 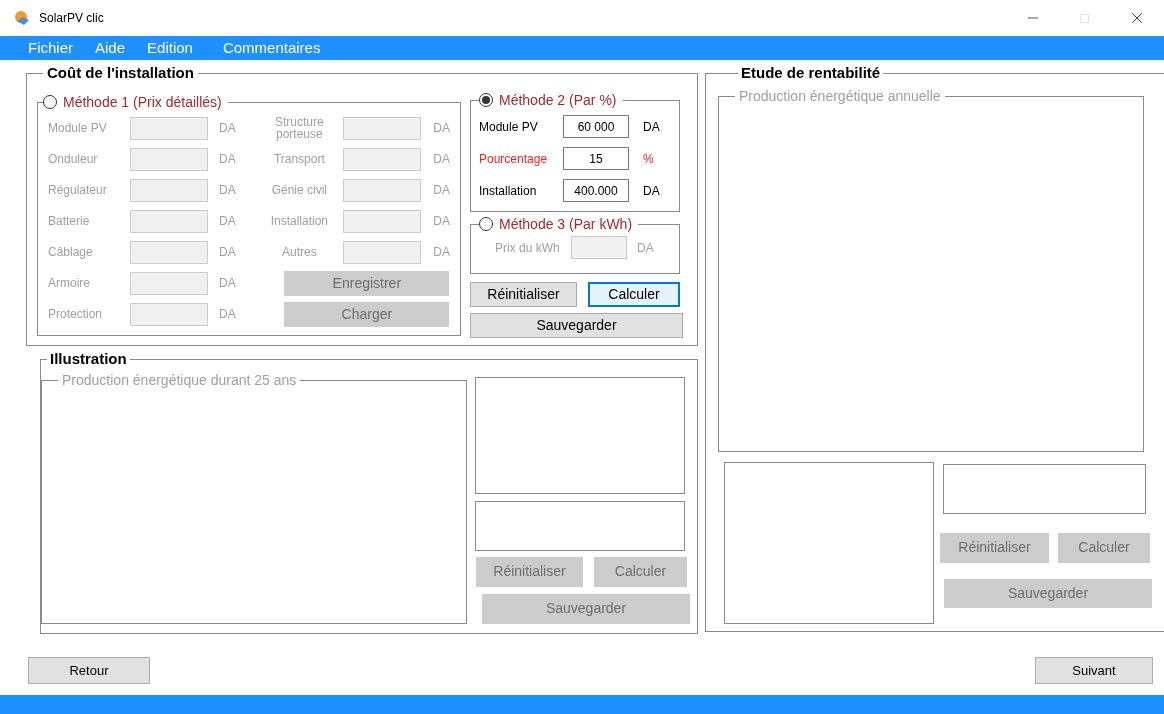 I want to click on menu-item: Fichier, so click(x=50, y=48).